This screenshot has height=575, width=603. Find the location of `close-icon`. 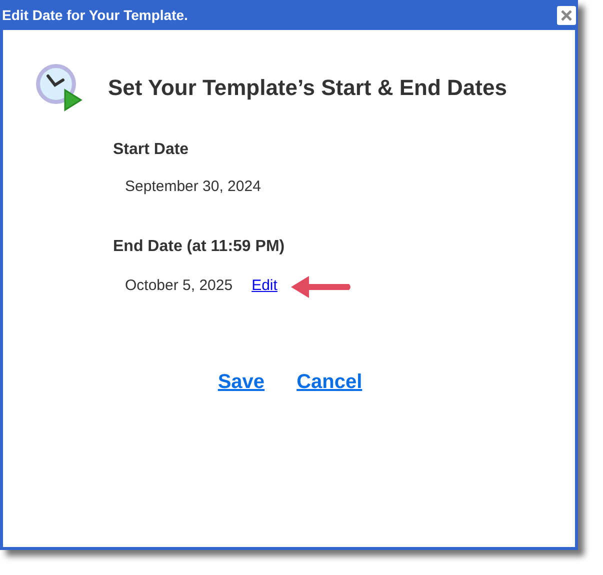

close-icon is located at coordinates (566, 15).